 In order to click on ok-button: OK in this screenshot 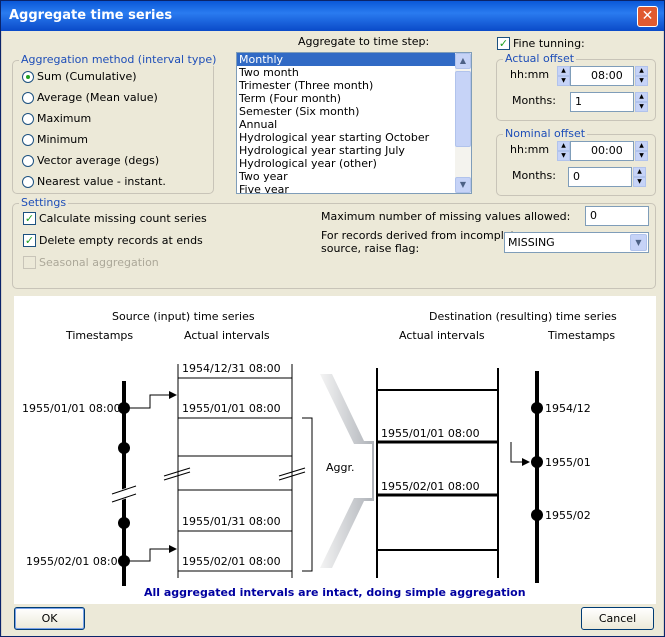, I will do `click(49, 618)`.